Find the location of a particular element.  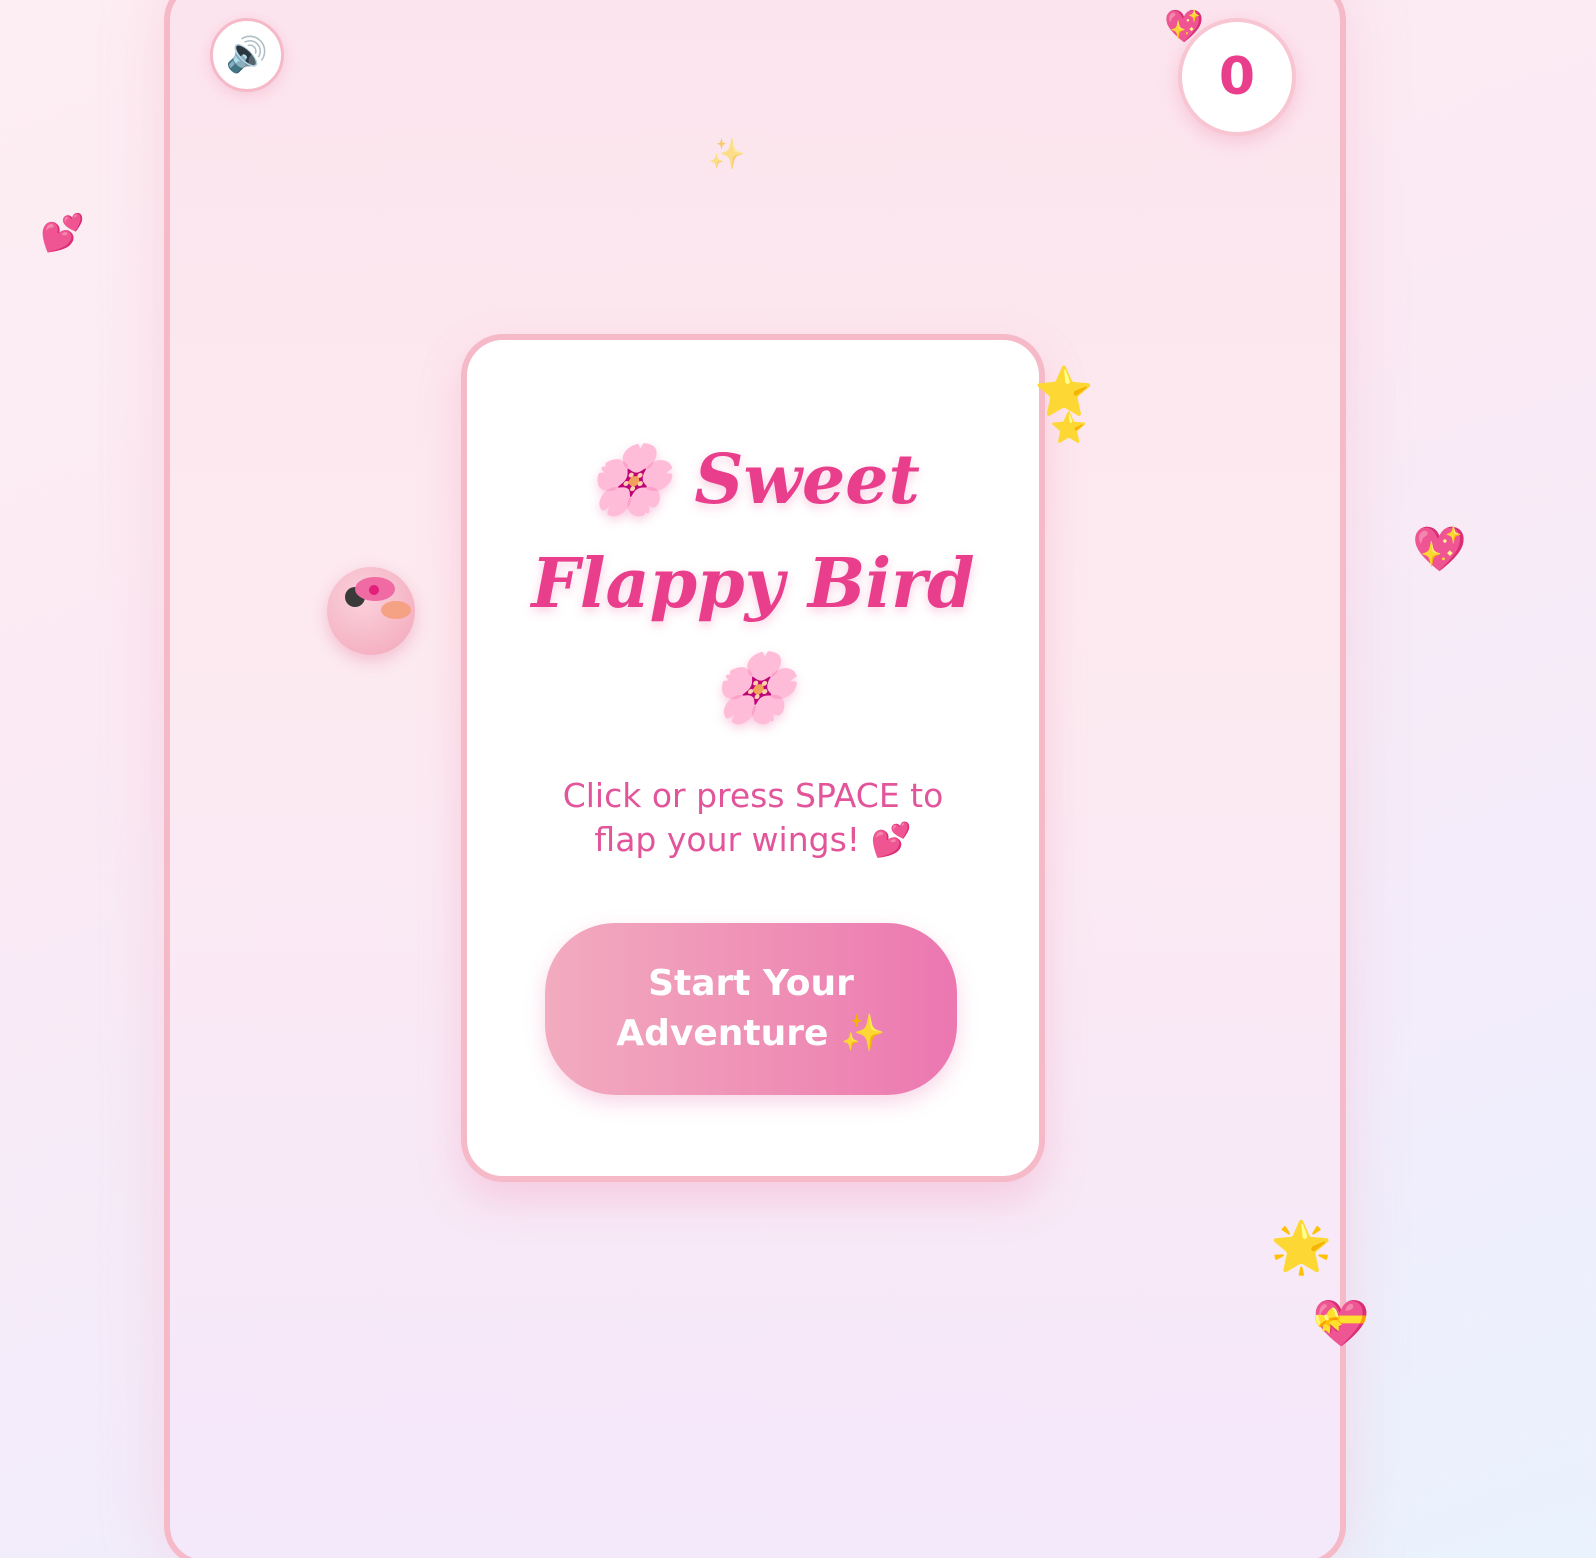

hearts-icon: 💕 is located at coordinates (62, 233).